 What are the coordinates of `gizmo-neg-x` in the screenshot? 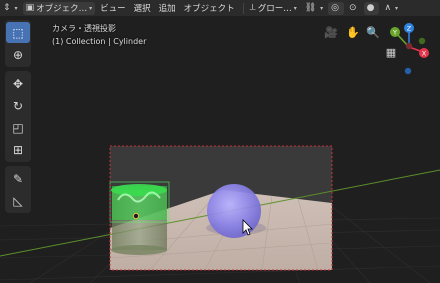 It's located at (409, 46).